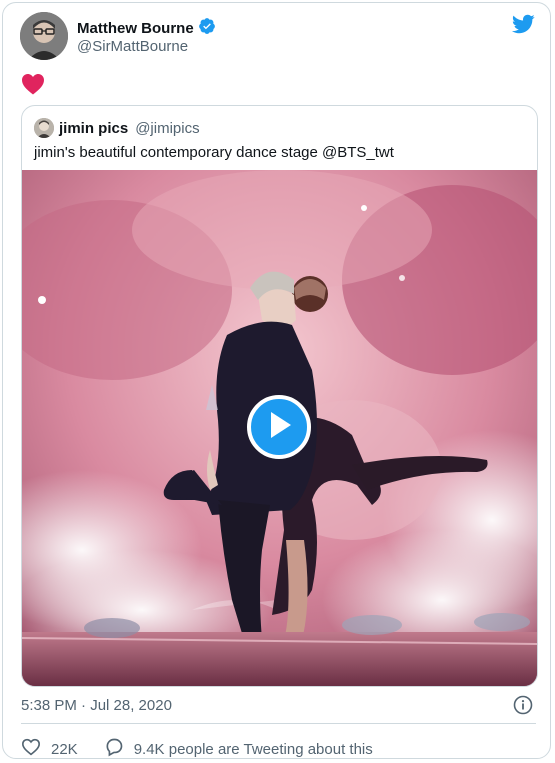 This screenshot has width=555, height=763. I want to click on play-button, so click(279, 427).